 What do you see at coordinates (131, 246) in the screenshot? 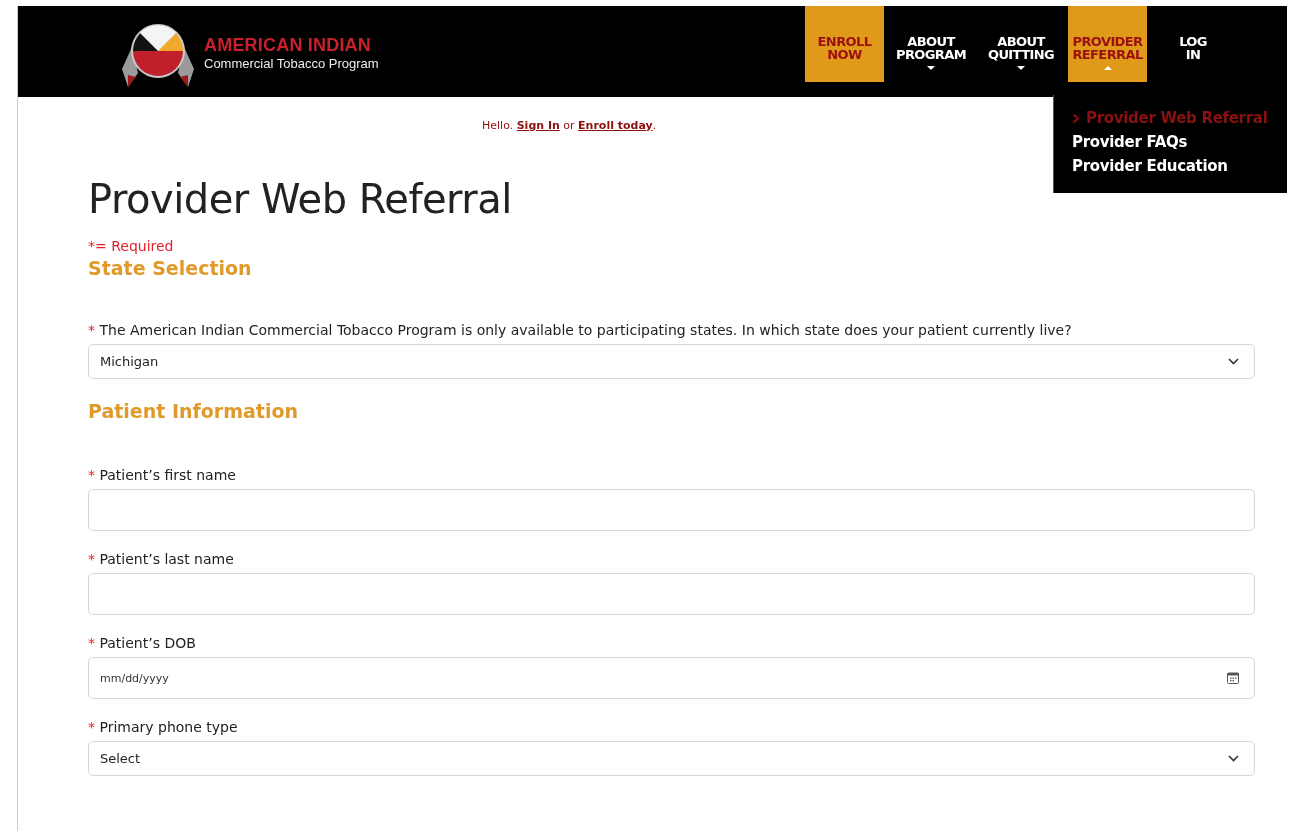
I see `required-note: *= Required` at bounding box center [131, 246].